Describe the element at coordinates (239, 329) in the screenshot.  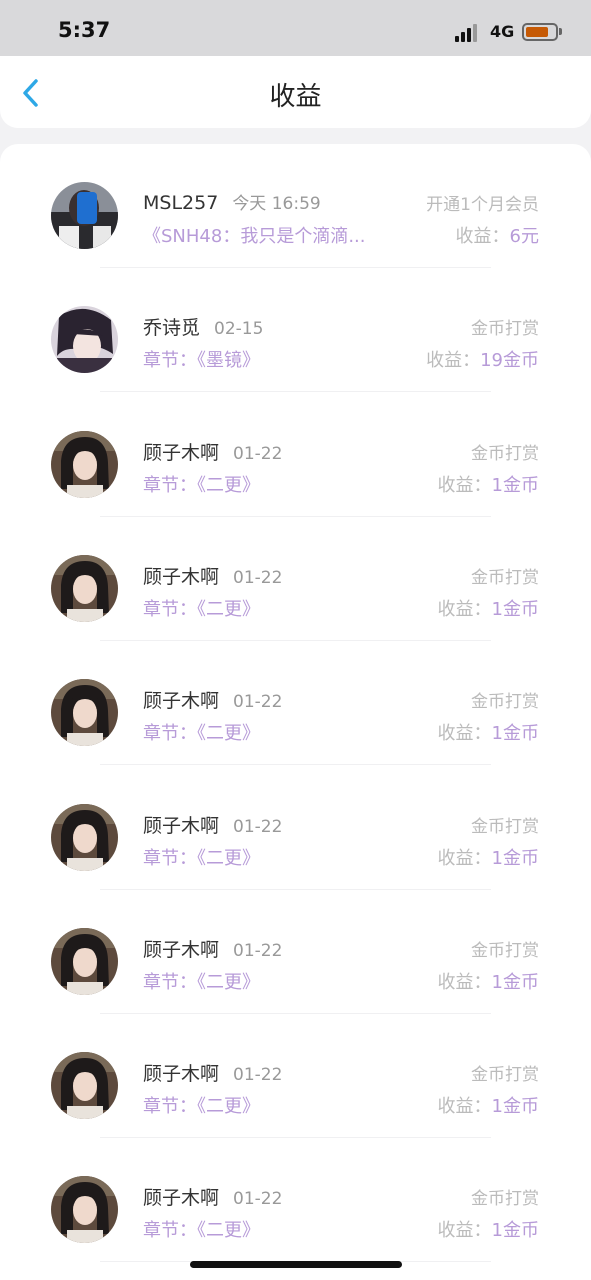
I see `record-time: 02-15` at that location.